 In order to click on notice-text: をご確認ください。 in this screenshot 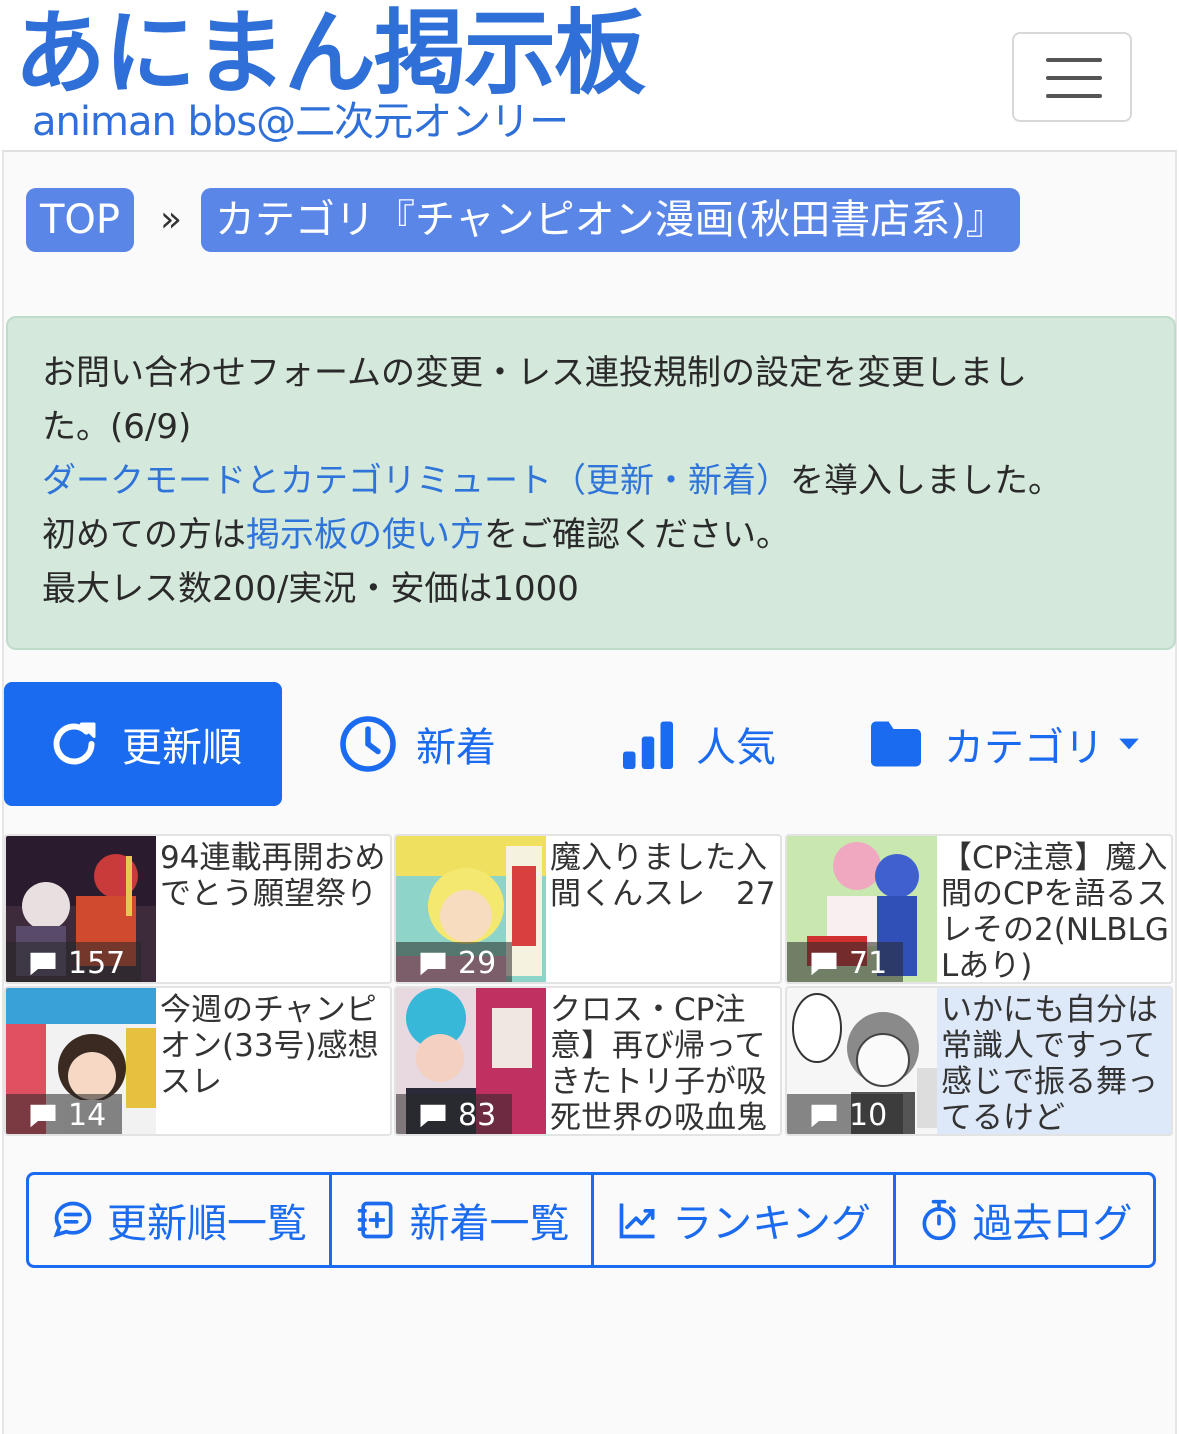, I will do `click(637, 535)`.